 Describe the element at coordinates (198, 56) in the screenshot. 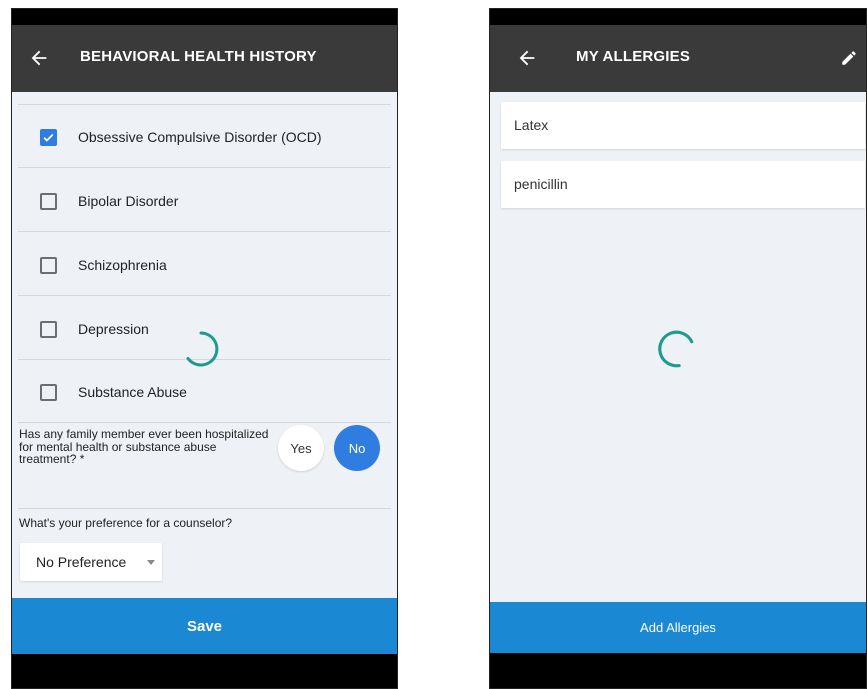

I see `page-title: BEHAVIORAL HEALTH HISTORY` at that location.